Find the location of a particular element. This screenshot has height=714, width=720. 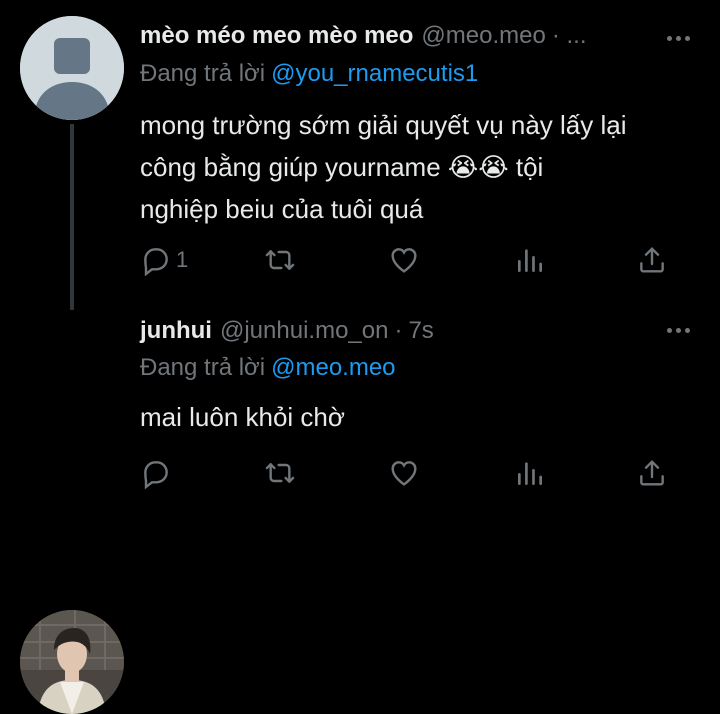

default-avatar-icon is located at coordinates (72, 68).